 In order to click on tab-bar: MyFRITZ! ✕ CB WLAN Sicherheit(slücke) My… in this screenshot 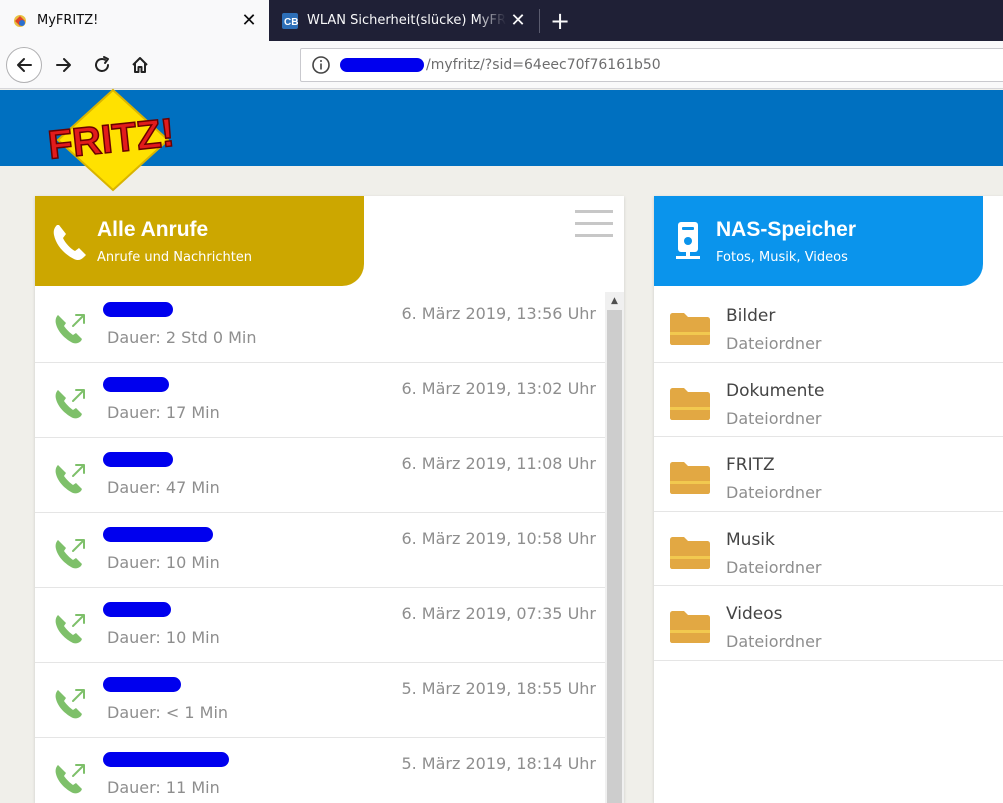, I will do `click(501, 20)`.